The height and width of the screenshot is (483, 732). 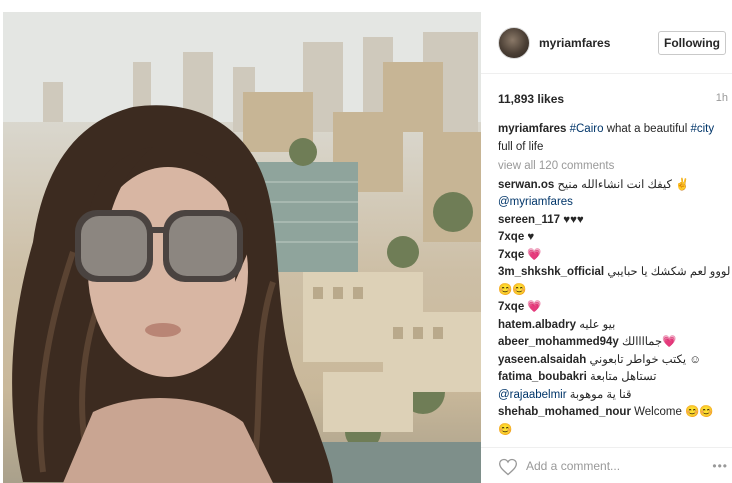 I want to click on comment: abeer_mohammed94y جماااالك💗, so click(x=614, y=343).